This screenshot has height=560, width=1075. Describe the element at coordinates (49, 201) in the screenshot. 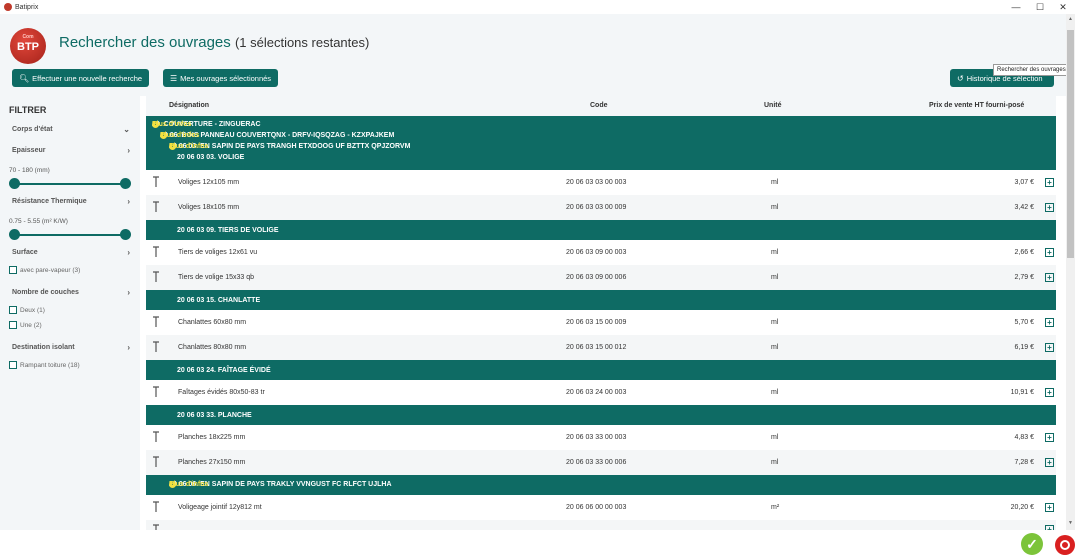

I see `filter-resistance-label: Résistance Thermique` at that location.